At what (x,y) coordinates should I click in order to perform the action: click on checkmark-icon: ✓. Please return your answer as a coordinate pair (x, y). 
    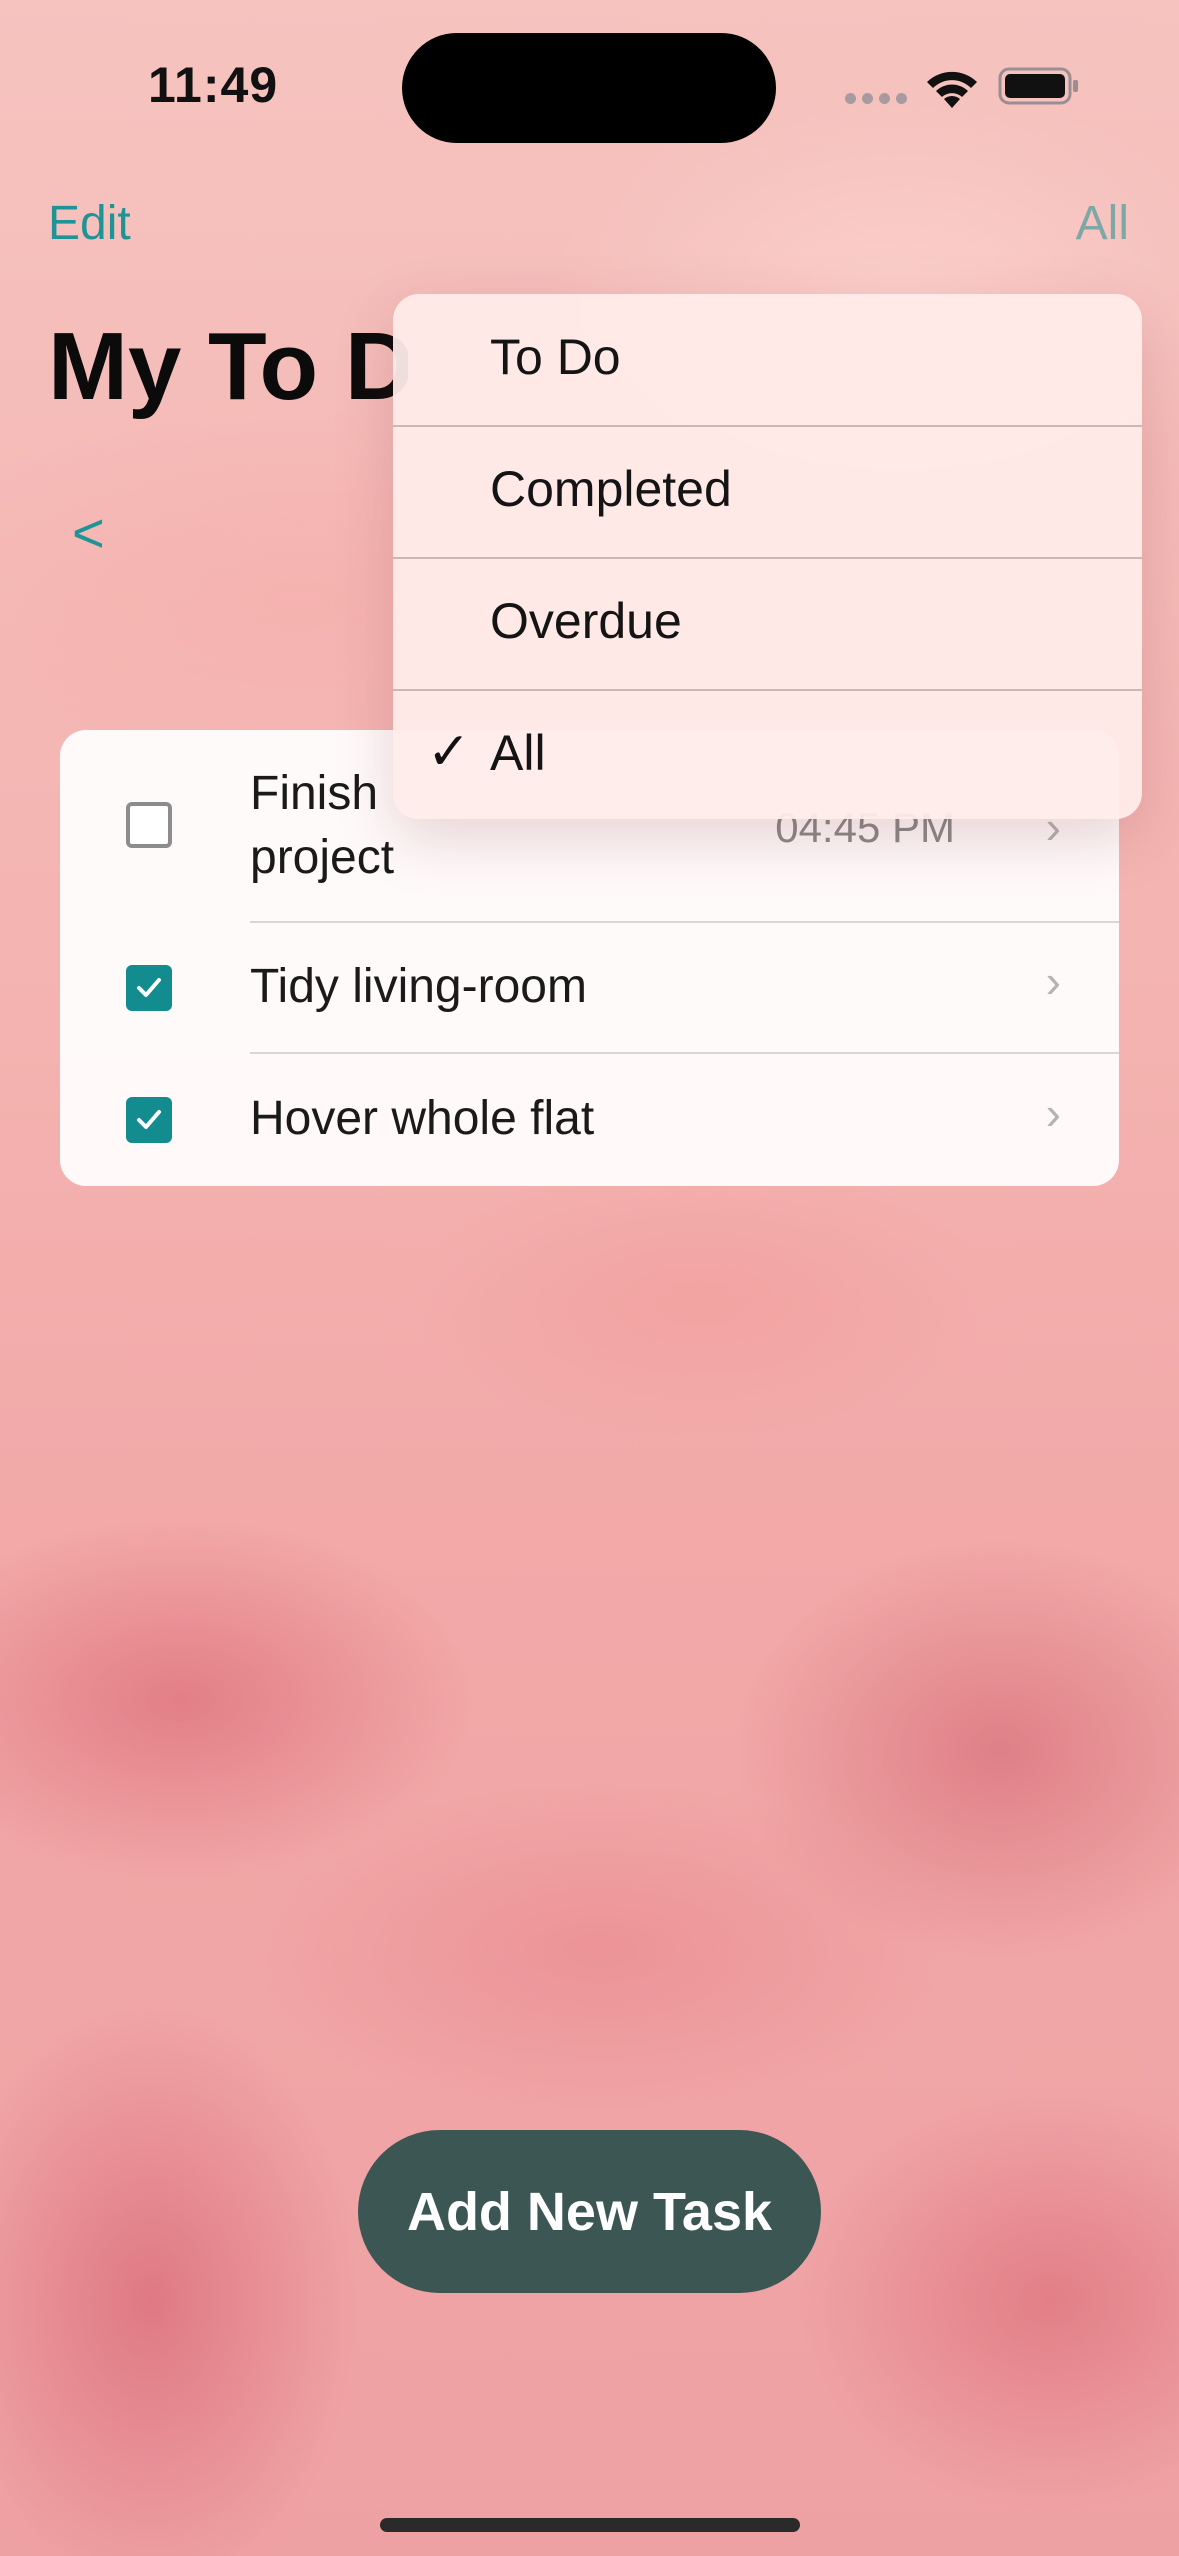
    Looking at the image, I should click on (449, 752).